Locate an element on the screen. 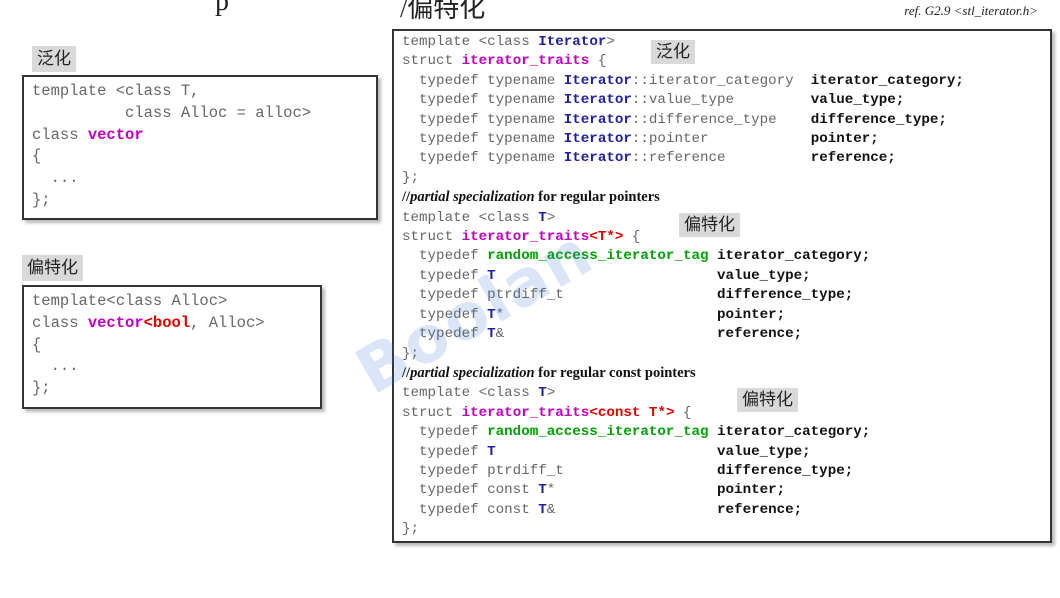 The height and width of the screenshot is (598, 1060). code-token: // is located at coordinates (406, 372).